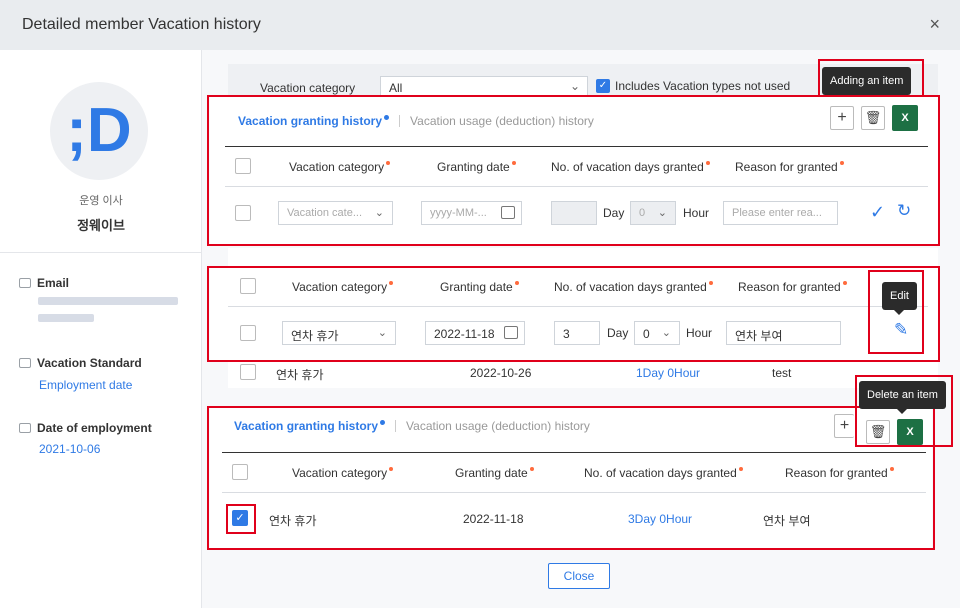 This screenshot has height=608, width=960. I want to click on dialog-title: Detailed member Vacation history, so click(141, 24).